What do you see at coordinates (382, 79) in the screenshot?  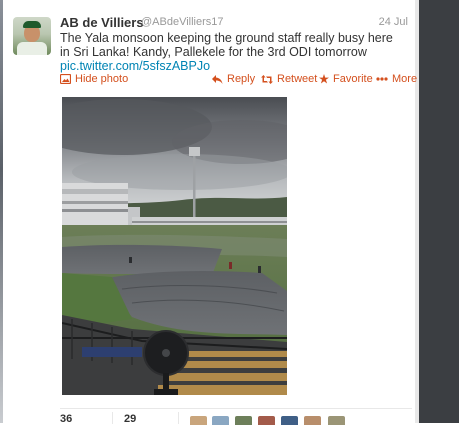 I see `more-dots-icon` at bounding box center [382, 79].